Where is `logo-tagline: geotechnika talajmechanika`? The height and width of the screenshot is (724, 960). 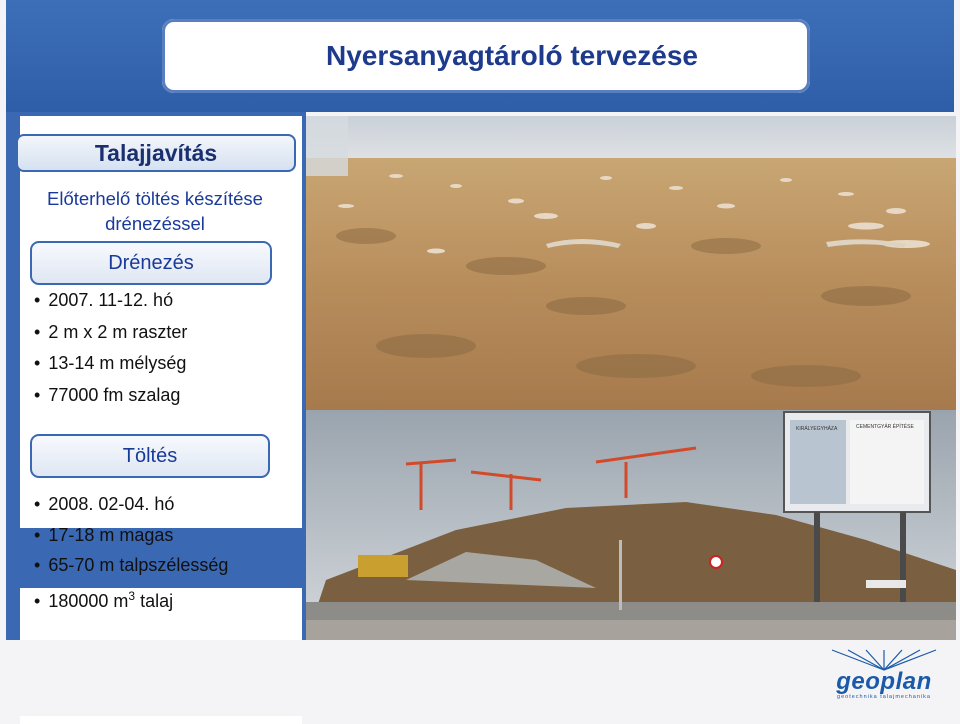 logo-tagline: geotechnika talajmechanika is located at coordinates (884, 697).